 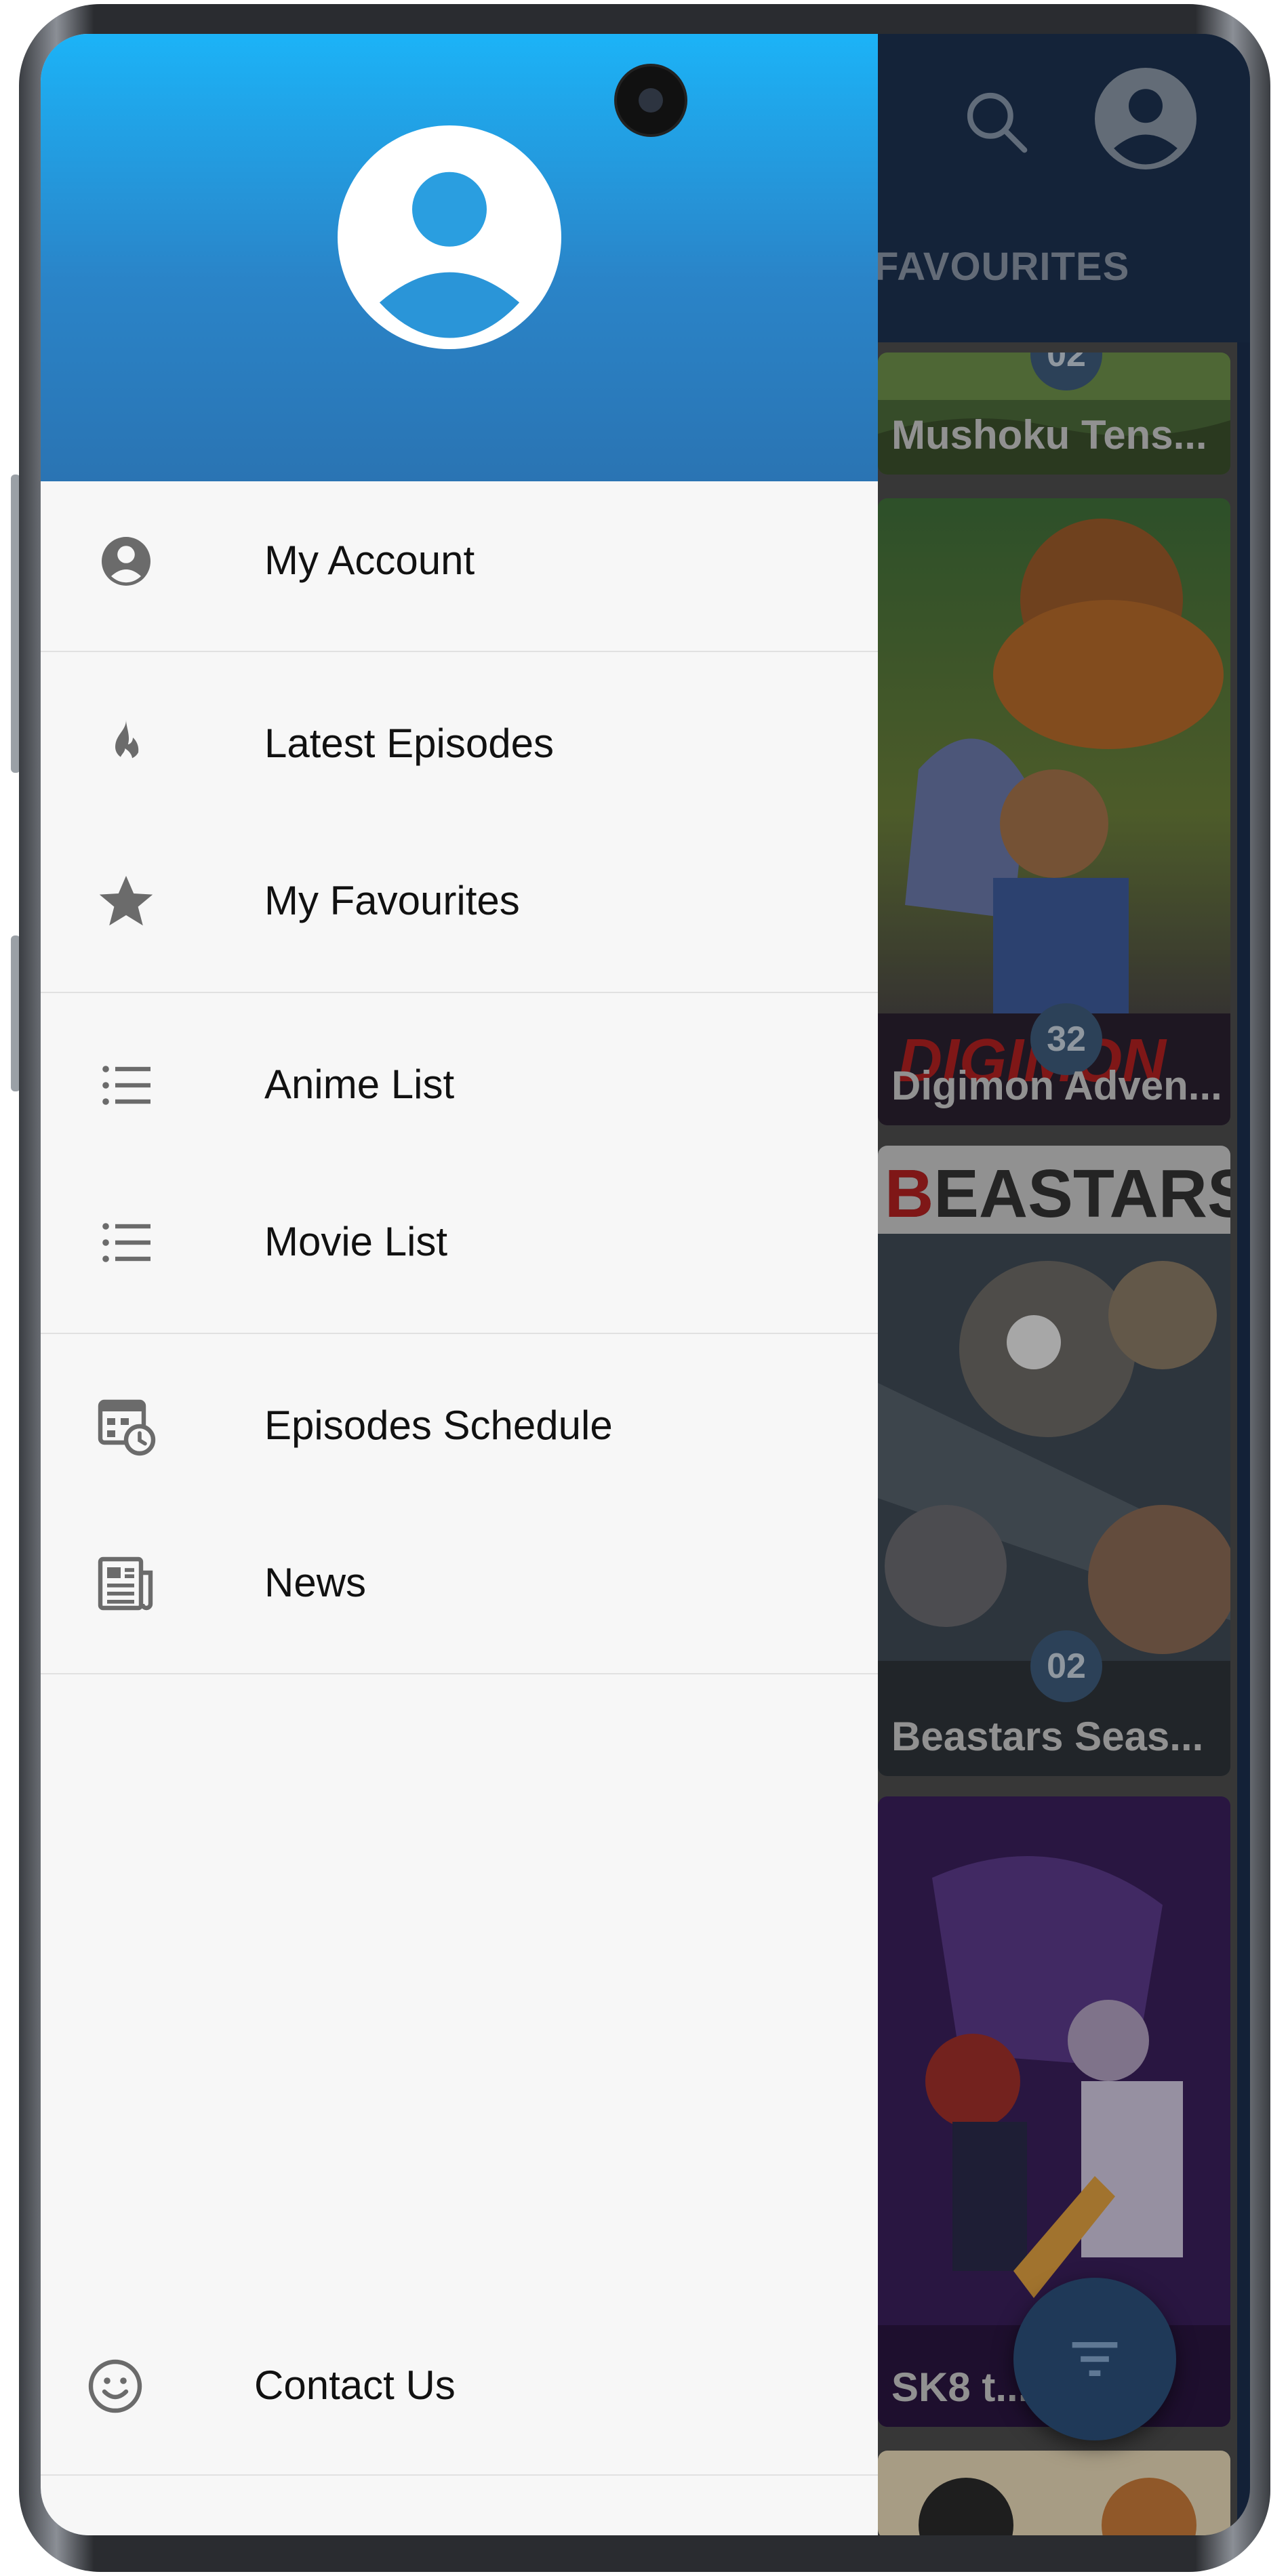 I want to click on filter-button, so click(x=1094, y=2359).